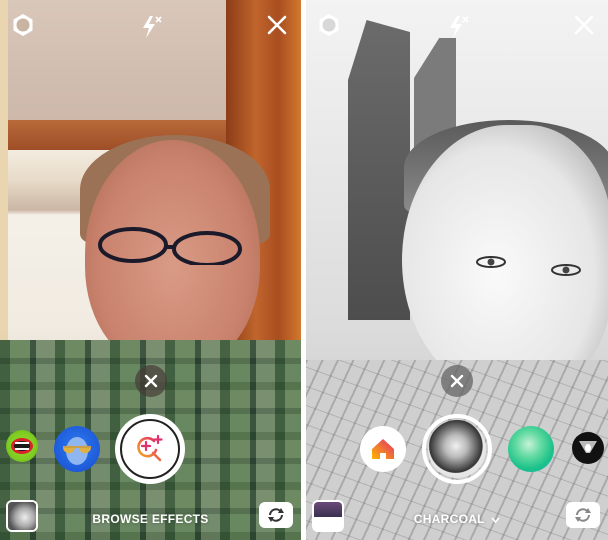  Describe the element at coordinates (495, 520) in the screenshot. I see `chevron-down-icon` at that location.